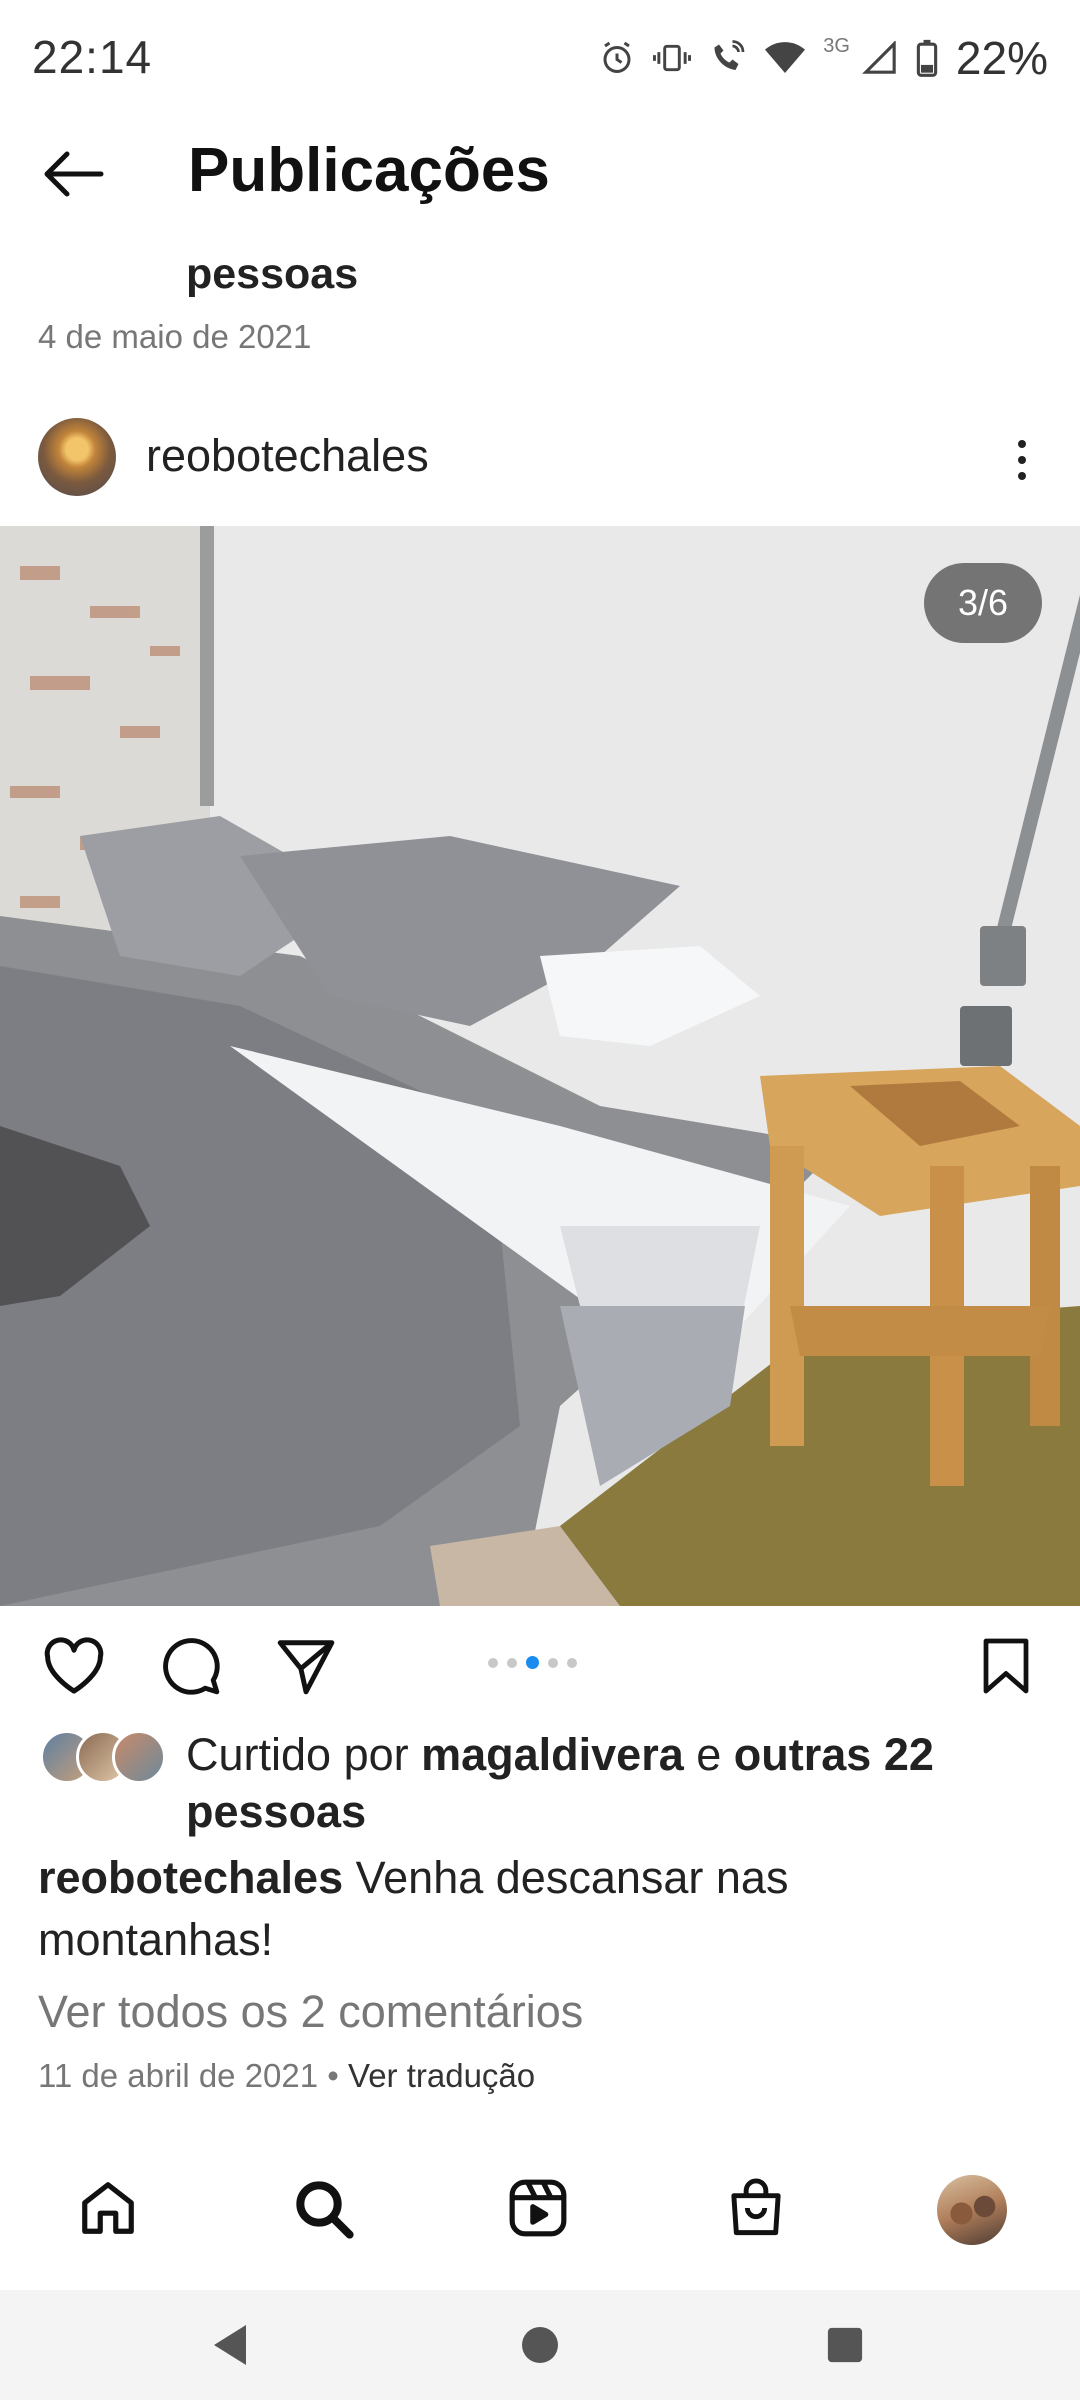 The width and height of the screenshot is (1080, 2400). I want to click on bookmark-icon, so click(1006, 1668).